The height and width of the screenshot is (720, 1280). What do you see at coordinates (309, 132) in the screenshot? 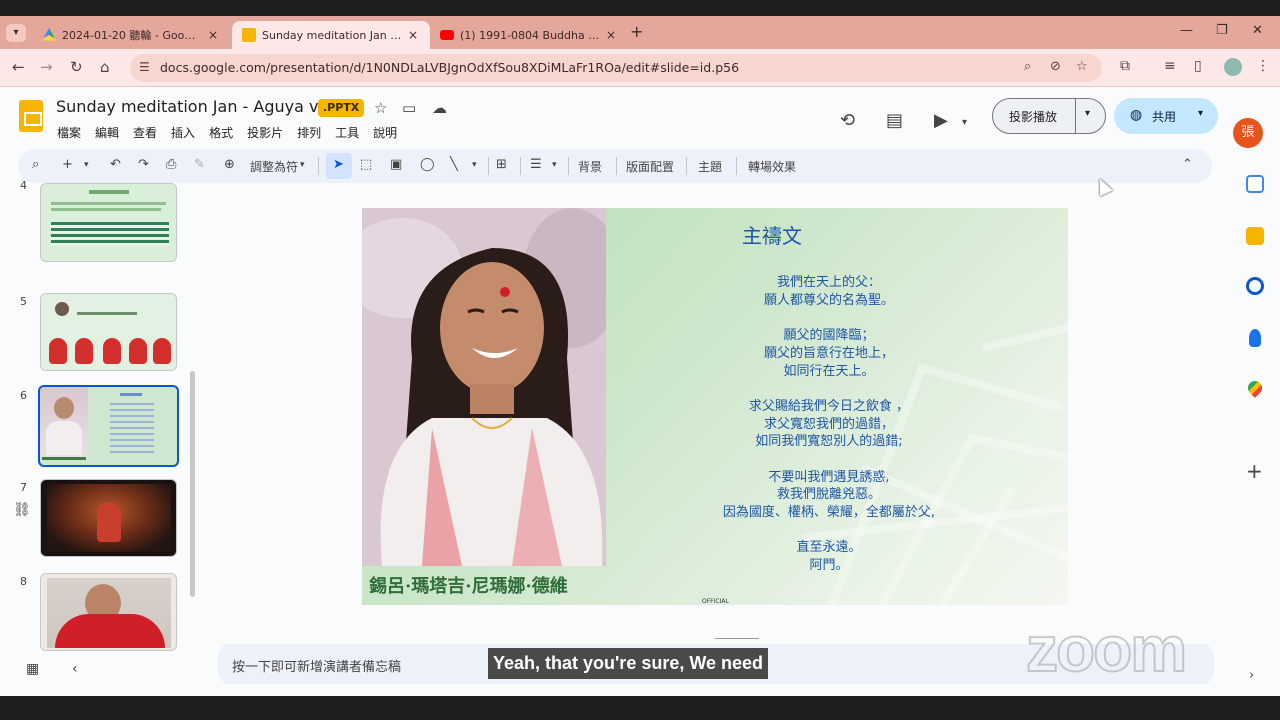
I see `menu-arrange: 排列` at bounding box center [309, 132].